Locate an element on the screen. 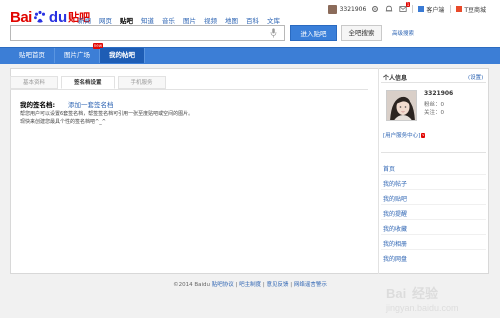 Image resolution: width=500 pixels, height=318 pixels. username-link: 3321906 is located at coordinates (353, 9).